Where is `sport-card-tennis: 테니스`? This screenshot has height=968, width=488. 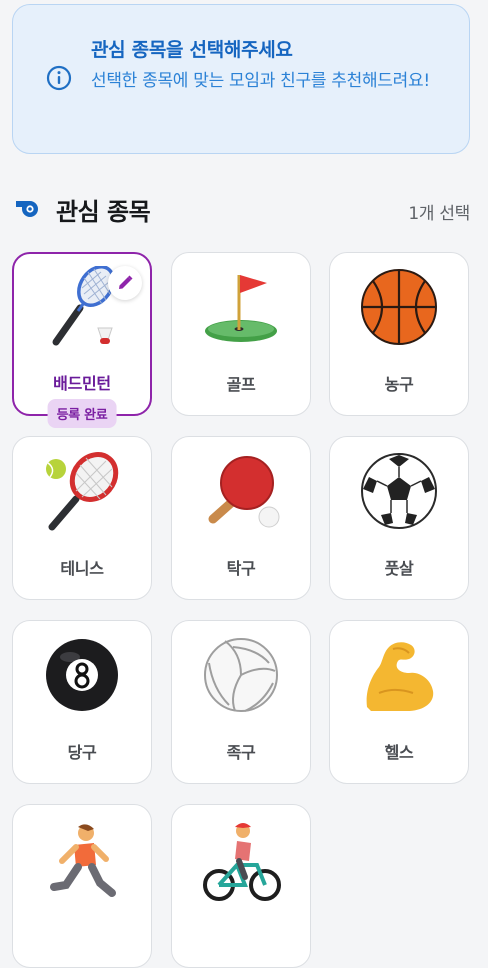 sport-card-tennis: 테니스 is located at coordinates (82, 518).